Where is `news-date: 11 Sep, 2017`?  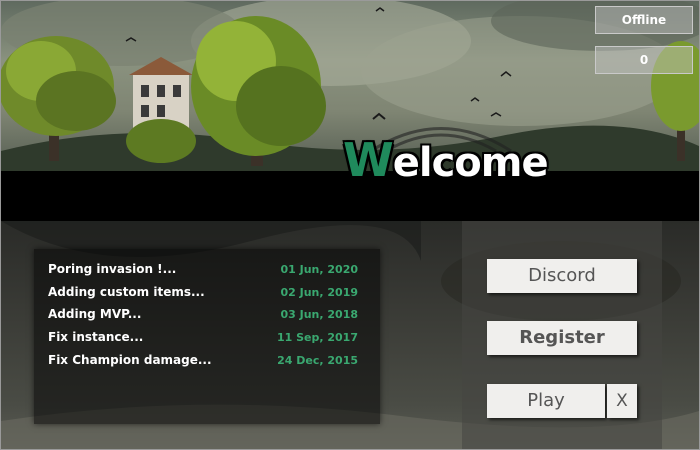
news-date: 11 Sep, 2017 is located at coordinates (317, 337).